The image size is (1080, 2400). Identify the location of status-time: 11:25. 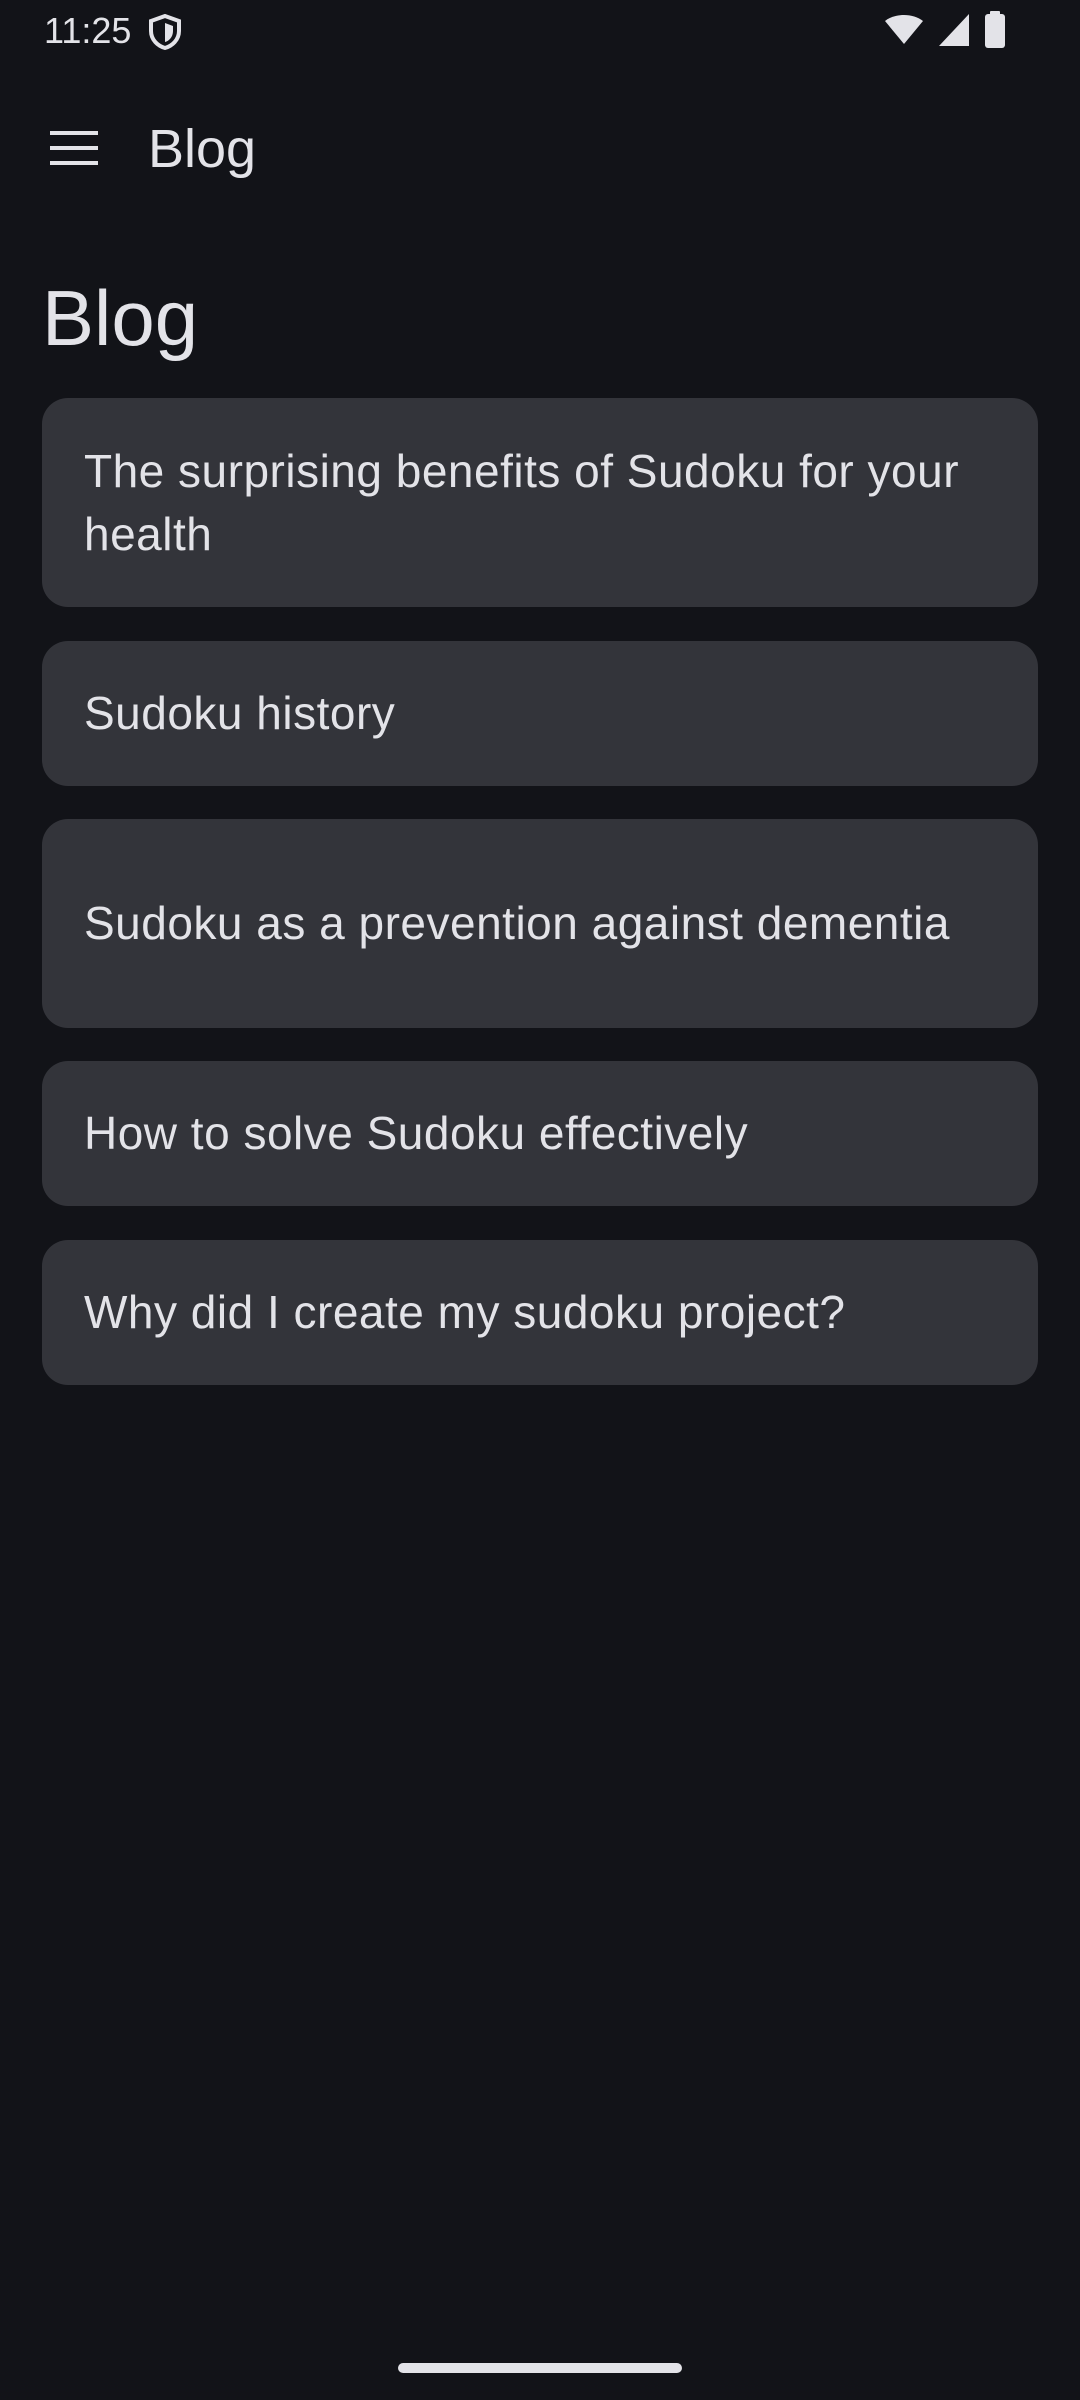
(88, 30).